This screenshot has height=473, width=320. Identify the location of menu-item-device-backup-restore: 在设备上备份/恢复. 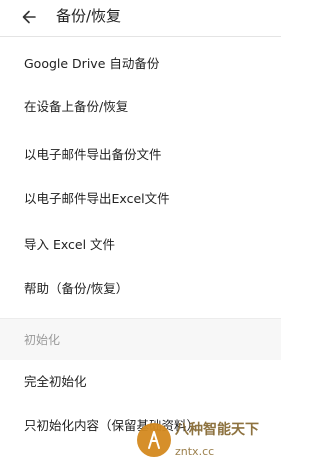
(140, 105).